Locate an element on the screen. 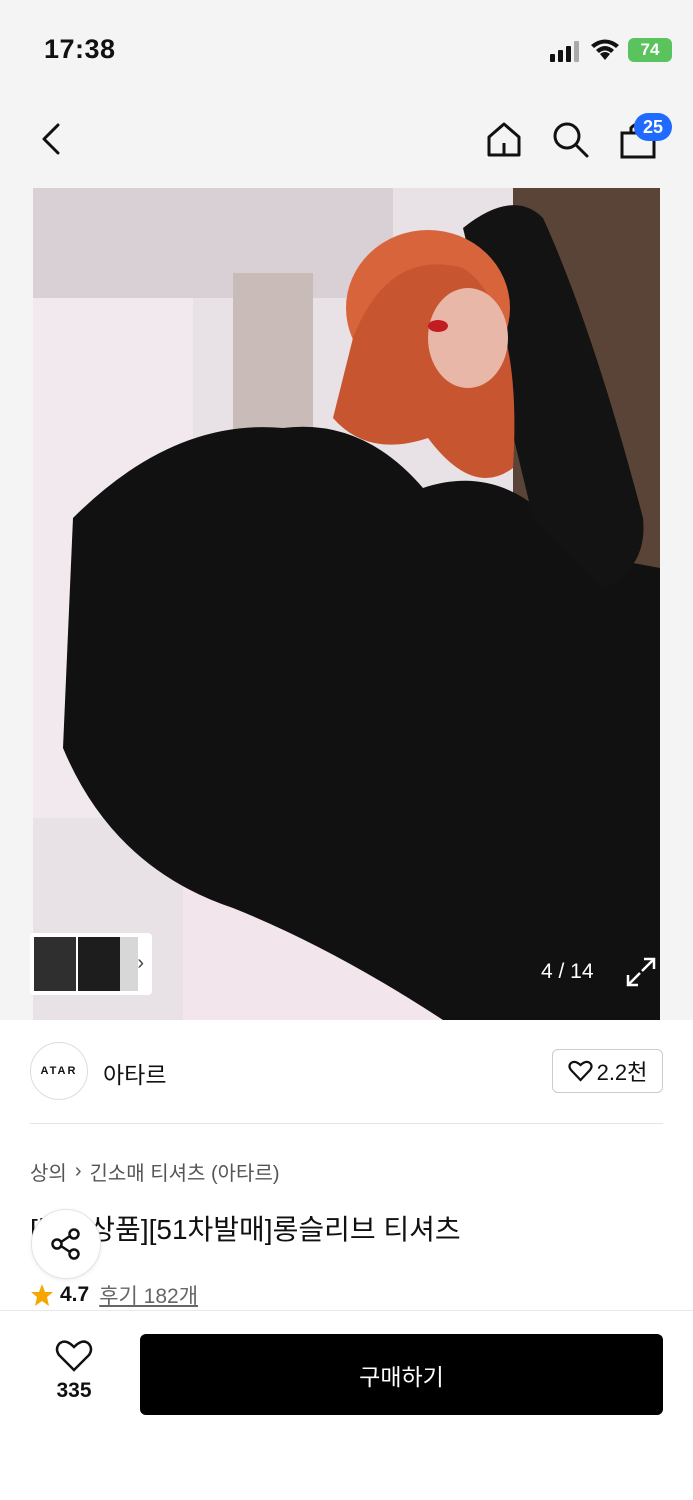 Image resolution: width=693 pixels, height=1500 pixels. breadcrumb: 상의 › 긴소매 티셔츠 (아타르) is located at coordinates (155, 1171).